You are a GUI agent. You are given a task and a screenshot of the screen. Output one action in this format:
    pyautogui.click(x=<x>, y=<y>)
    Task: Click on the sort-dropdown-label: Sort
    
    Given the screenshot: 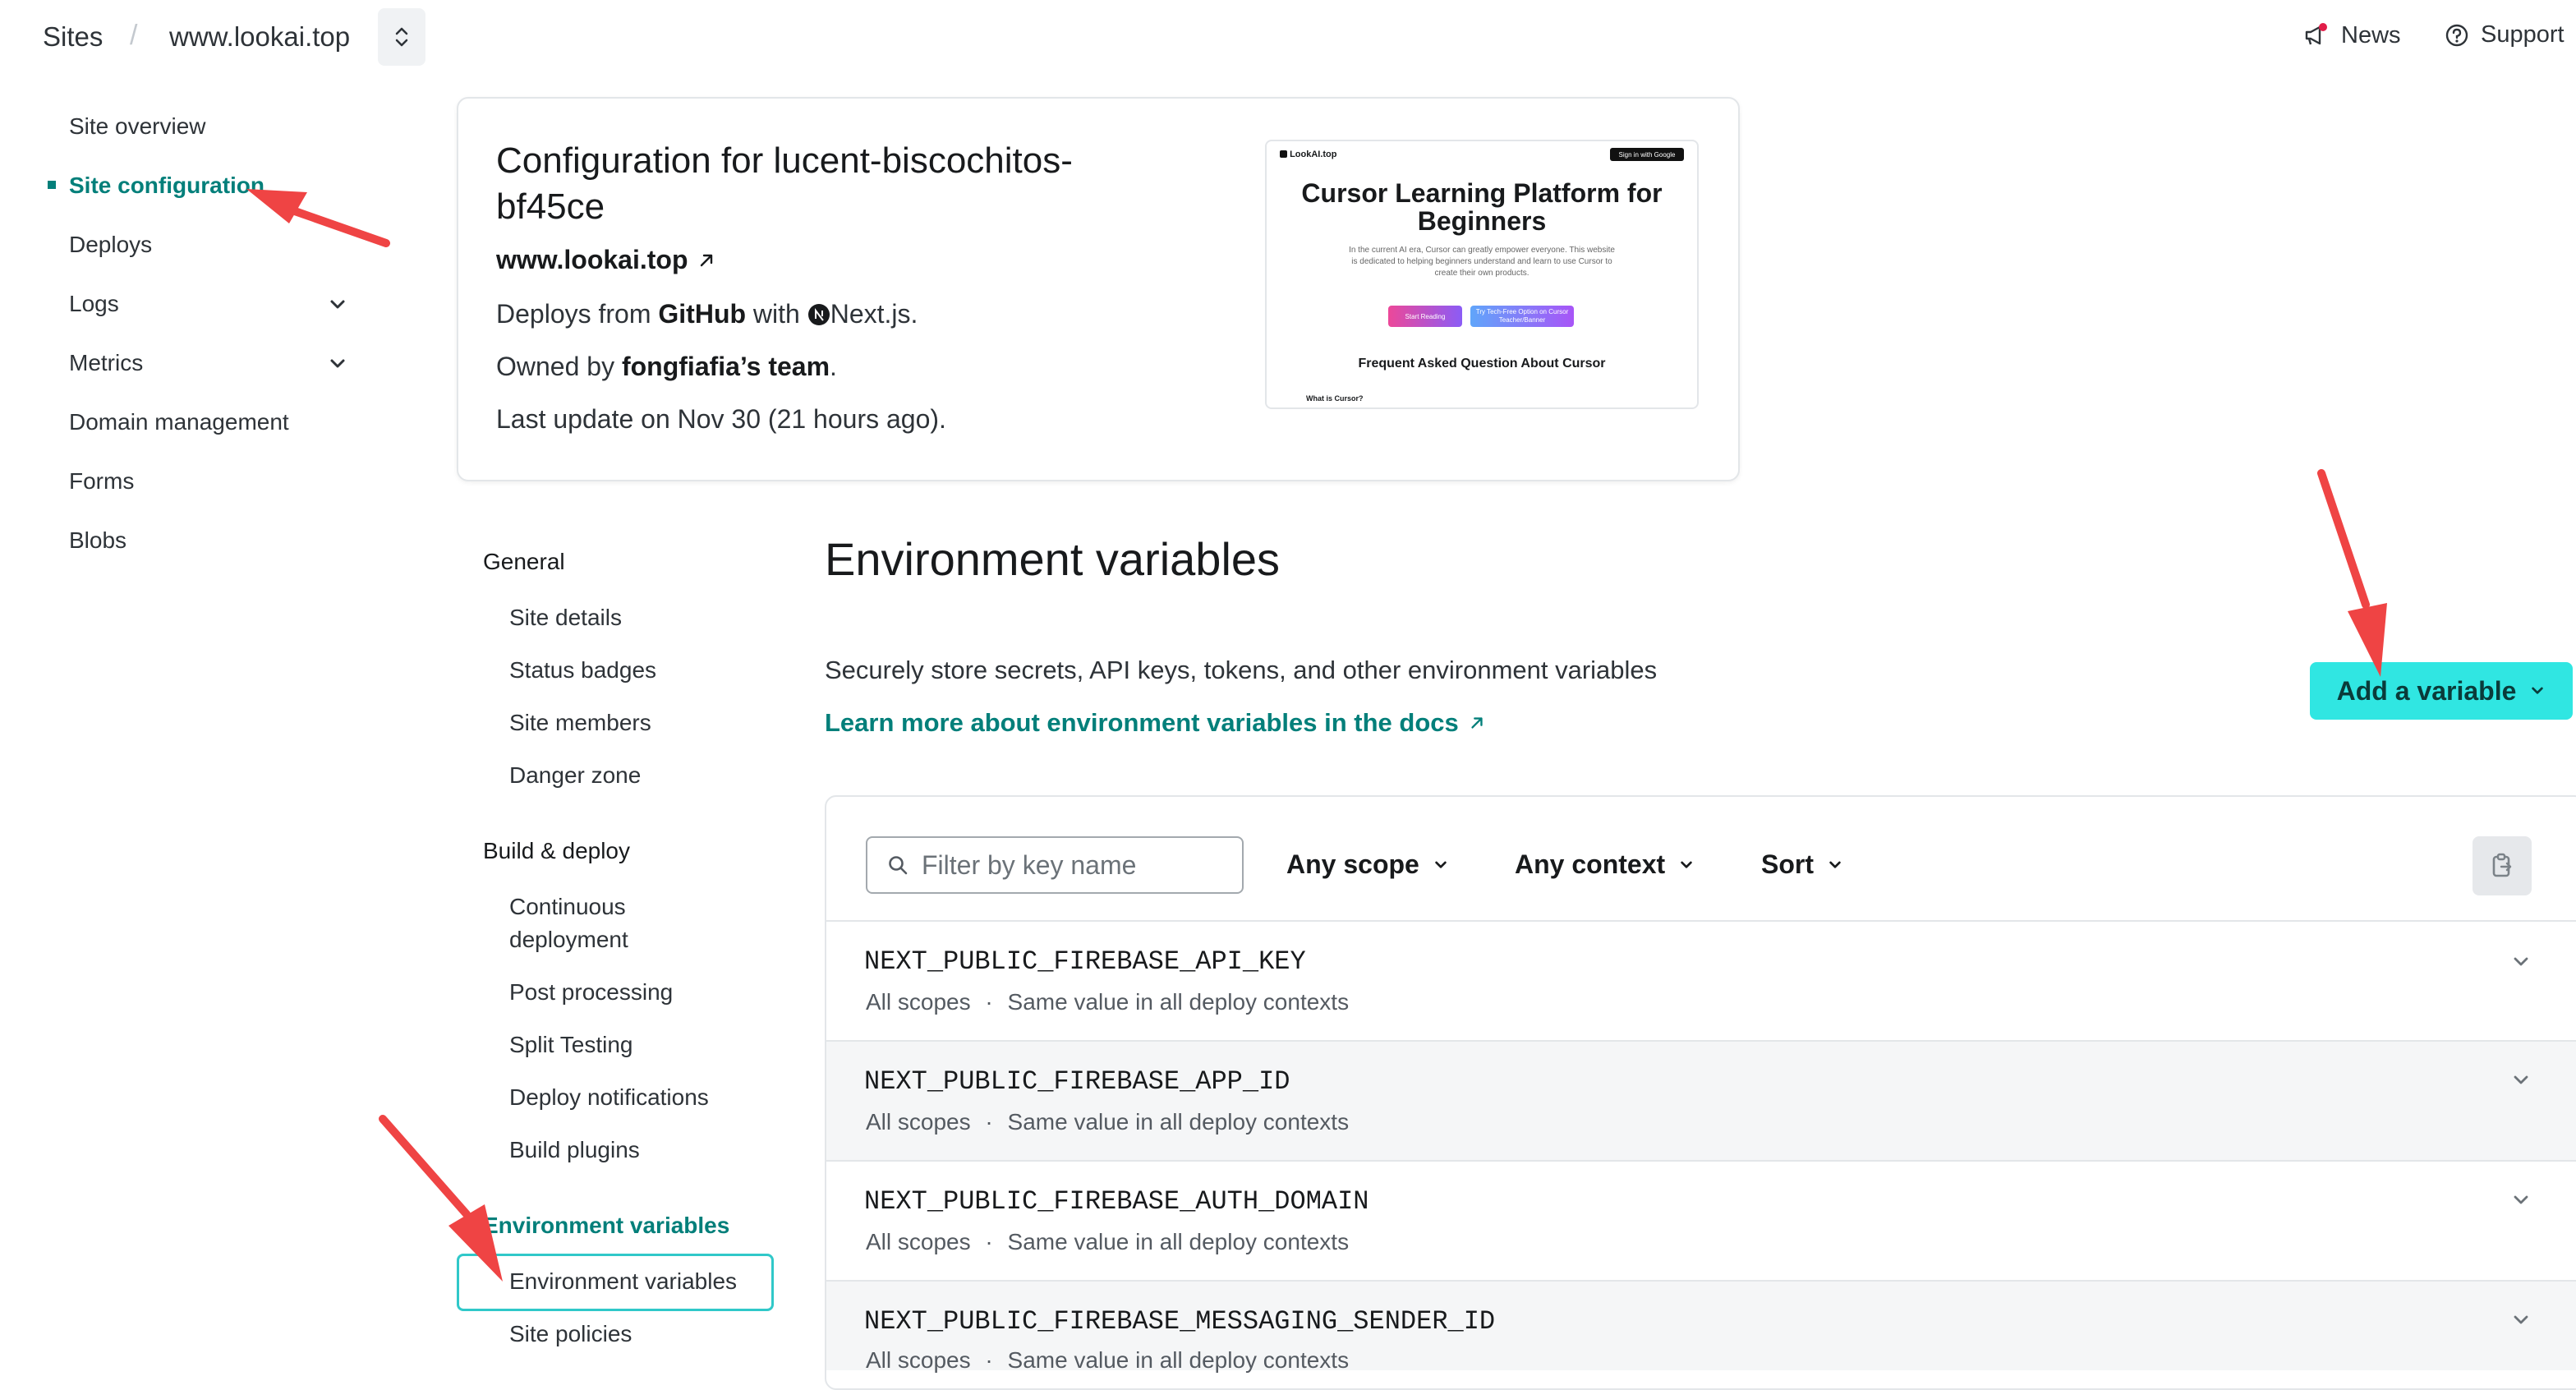 What is the action you would take?
    pyautogui.click(x=1788, y=864)
    